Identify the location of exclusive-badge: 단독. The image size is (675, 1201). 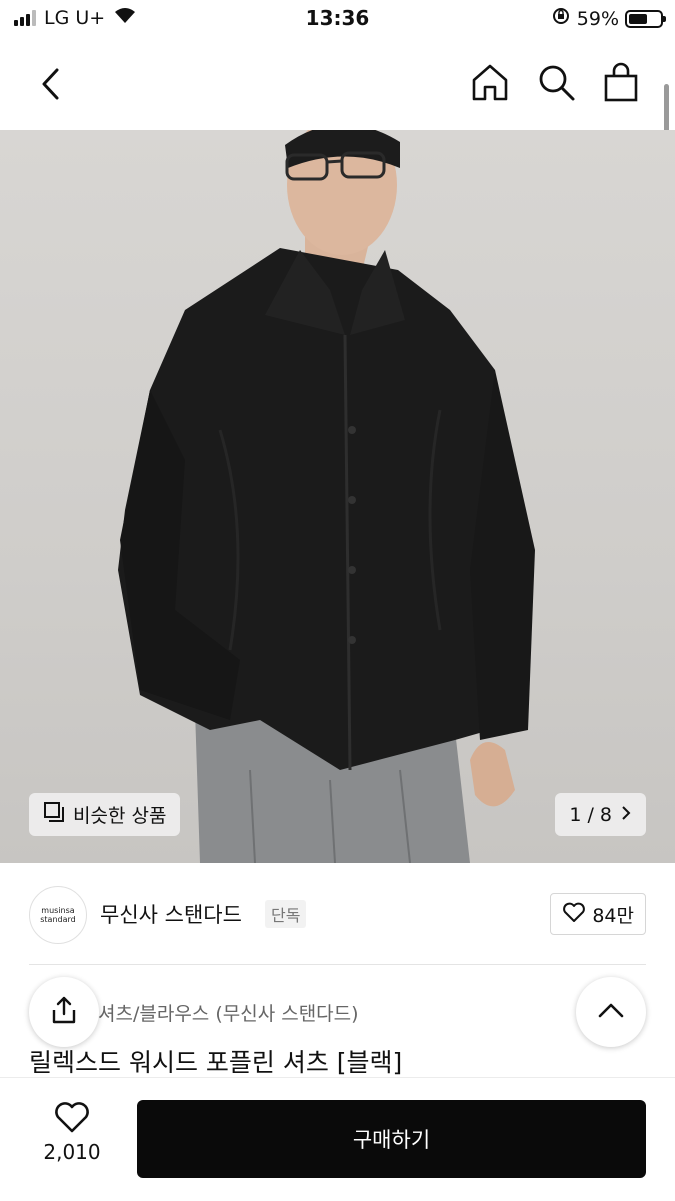
(286, 914).